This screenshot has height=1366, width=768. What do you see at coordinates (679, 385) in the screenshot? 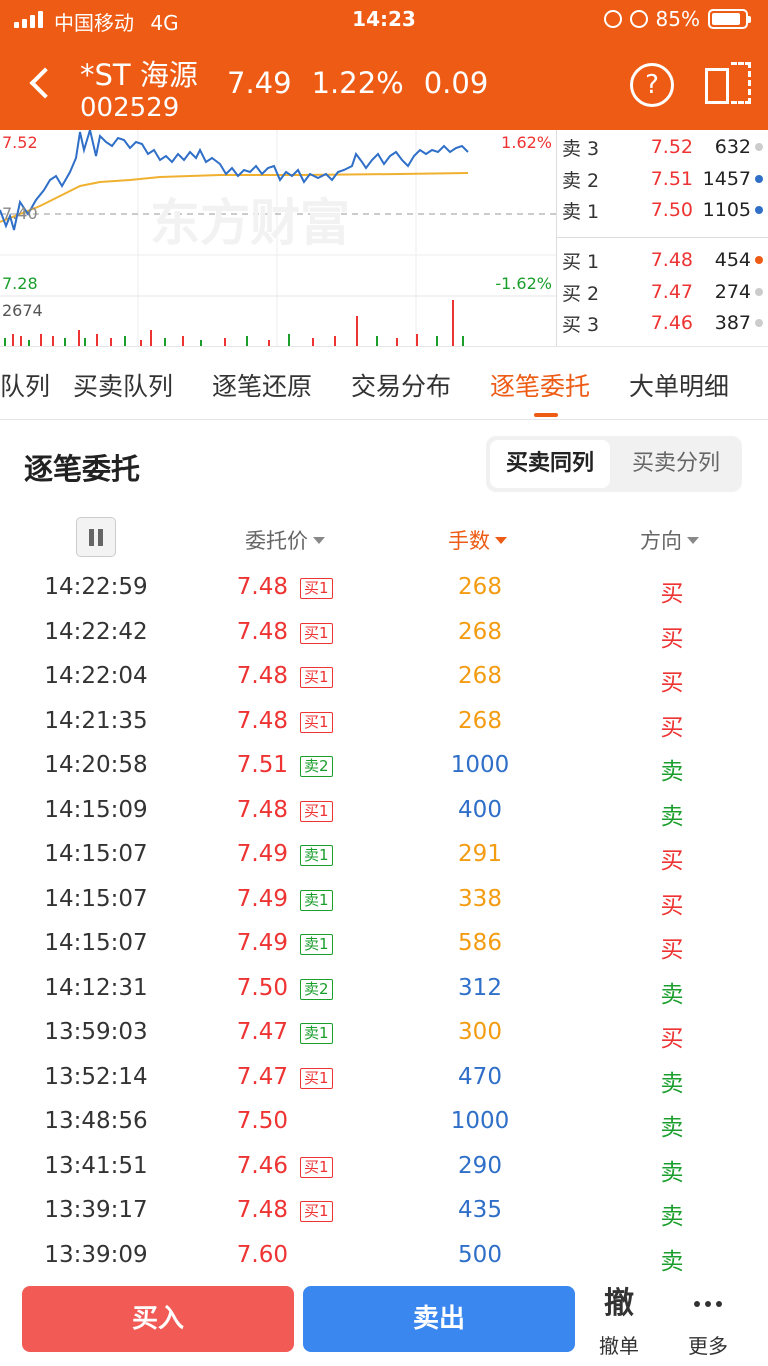
I see `tab-large-orders: 大单明细` at bounding box center [679, 385].